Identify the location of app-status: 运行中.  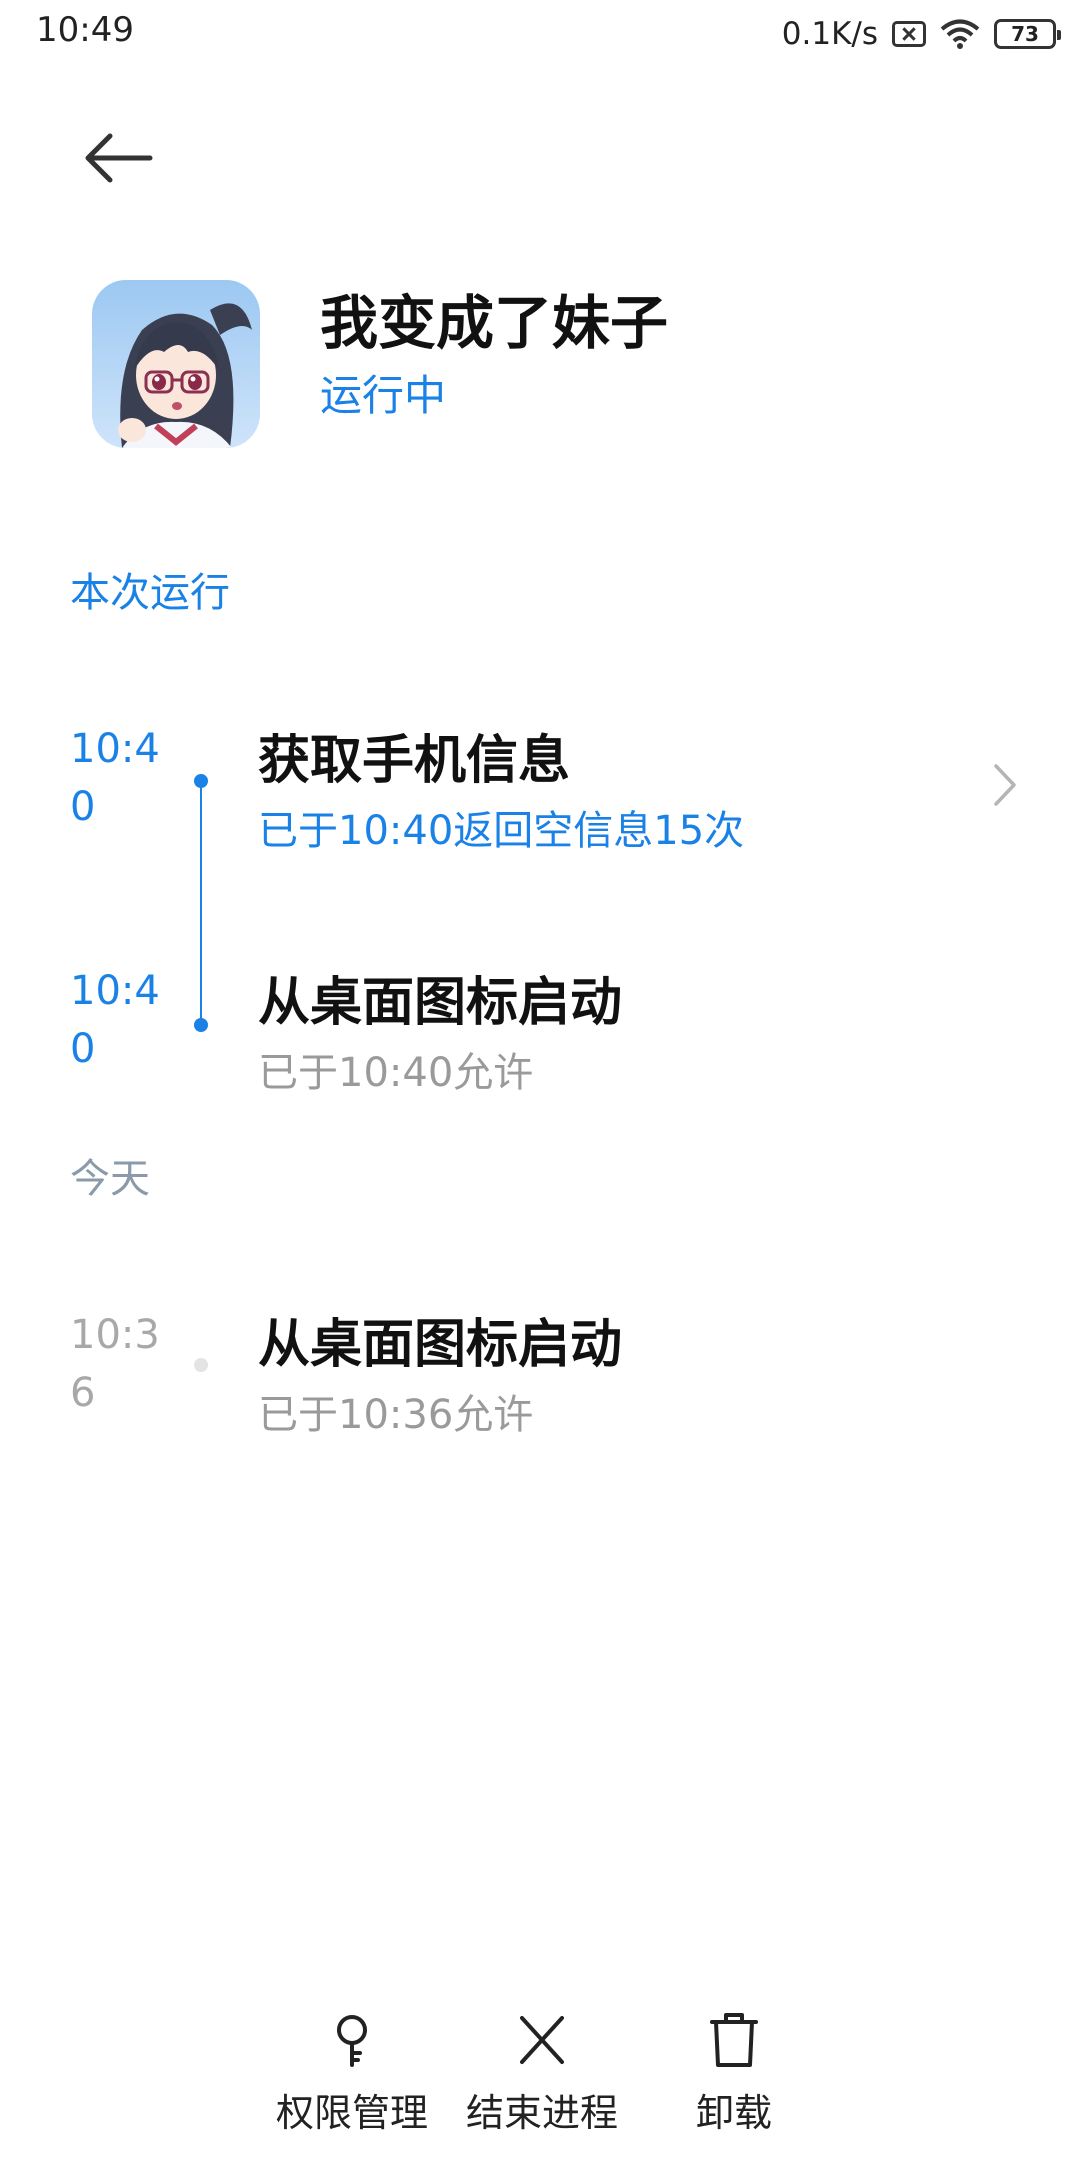
(383, 395).